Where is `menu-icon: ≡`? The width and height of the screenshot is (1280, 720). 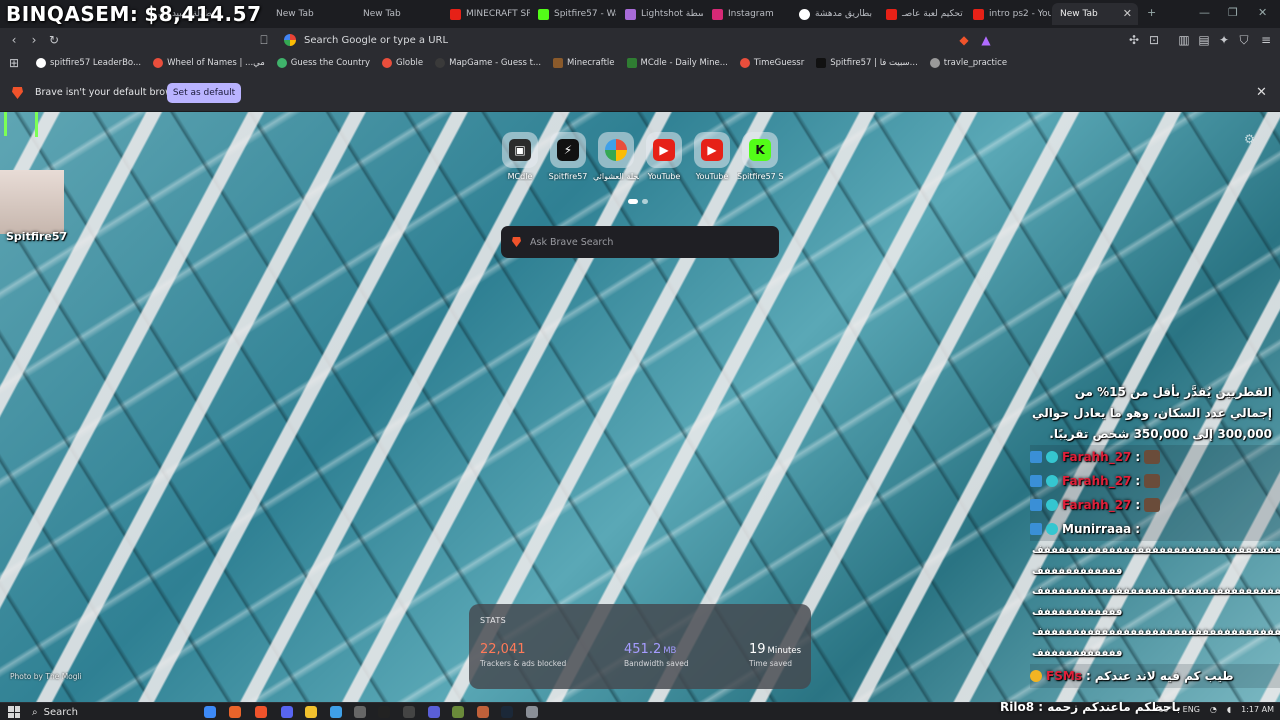
menu-icon: ≡ is located at coordinates (1266, 40).